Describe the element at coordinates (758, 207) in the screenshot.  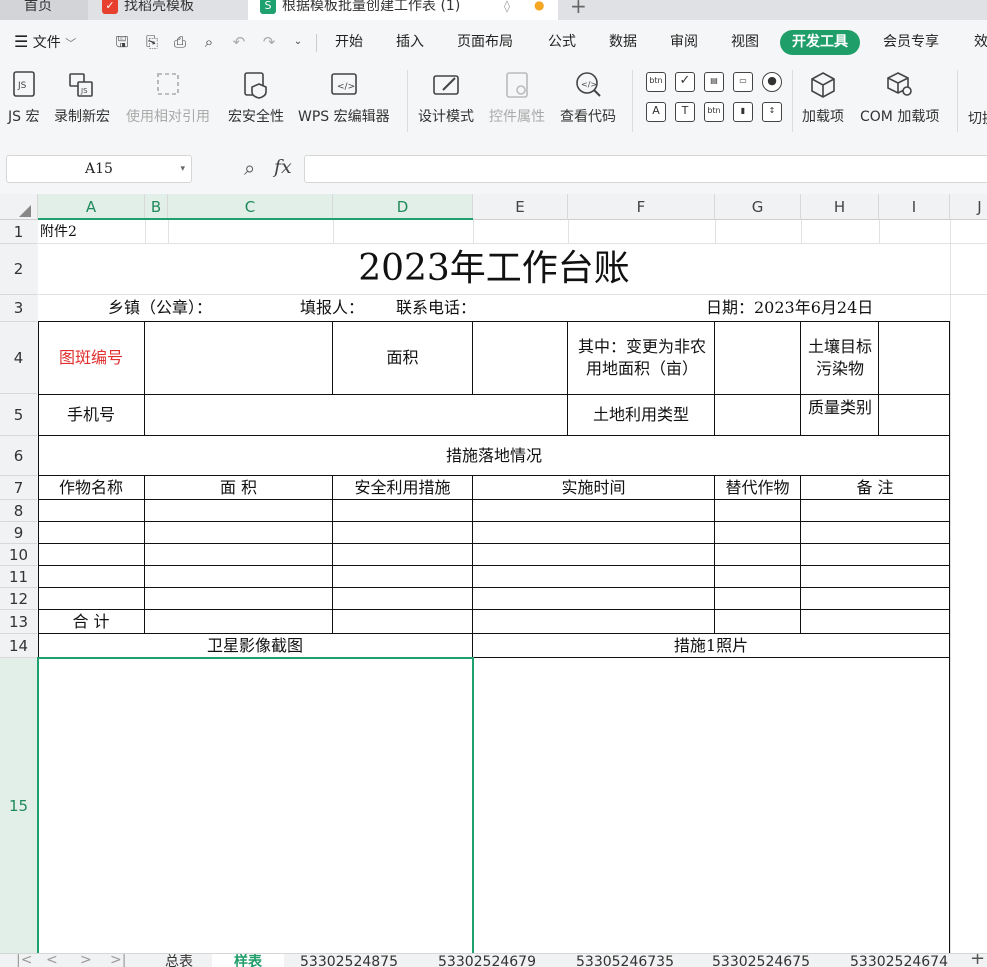
I see `col-header-g: G` at that location.